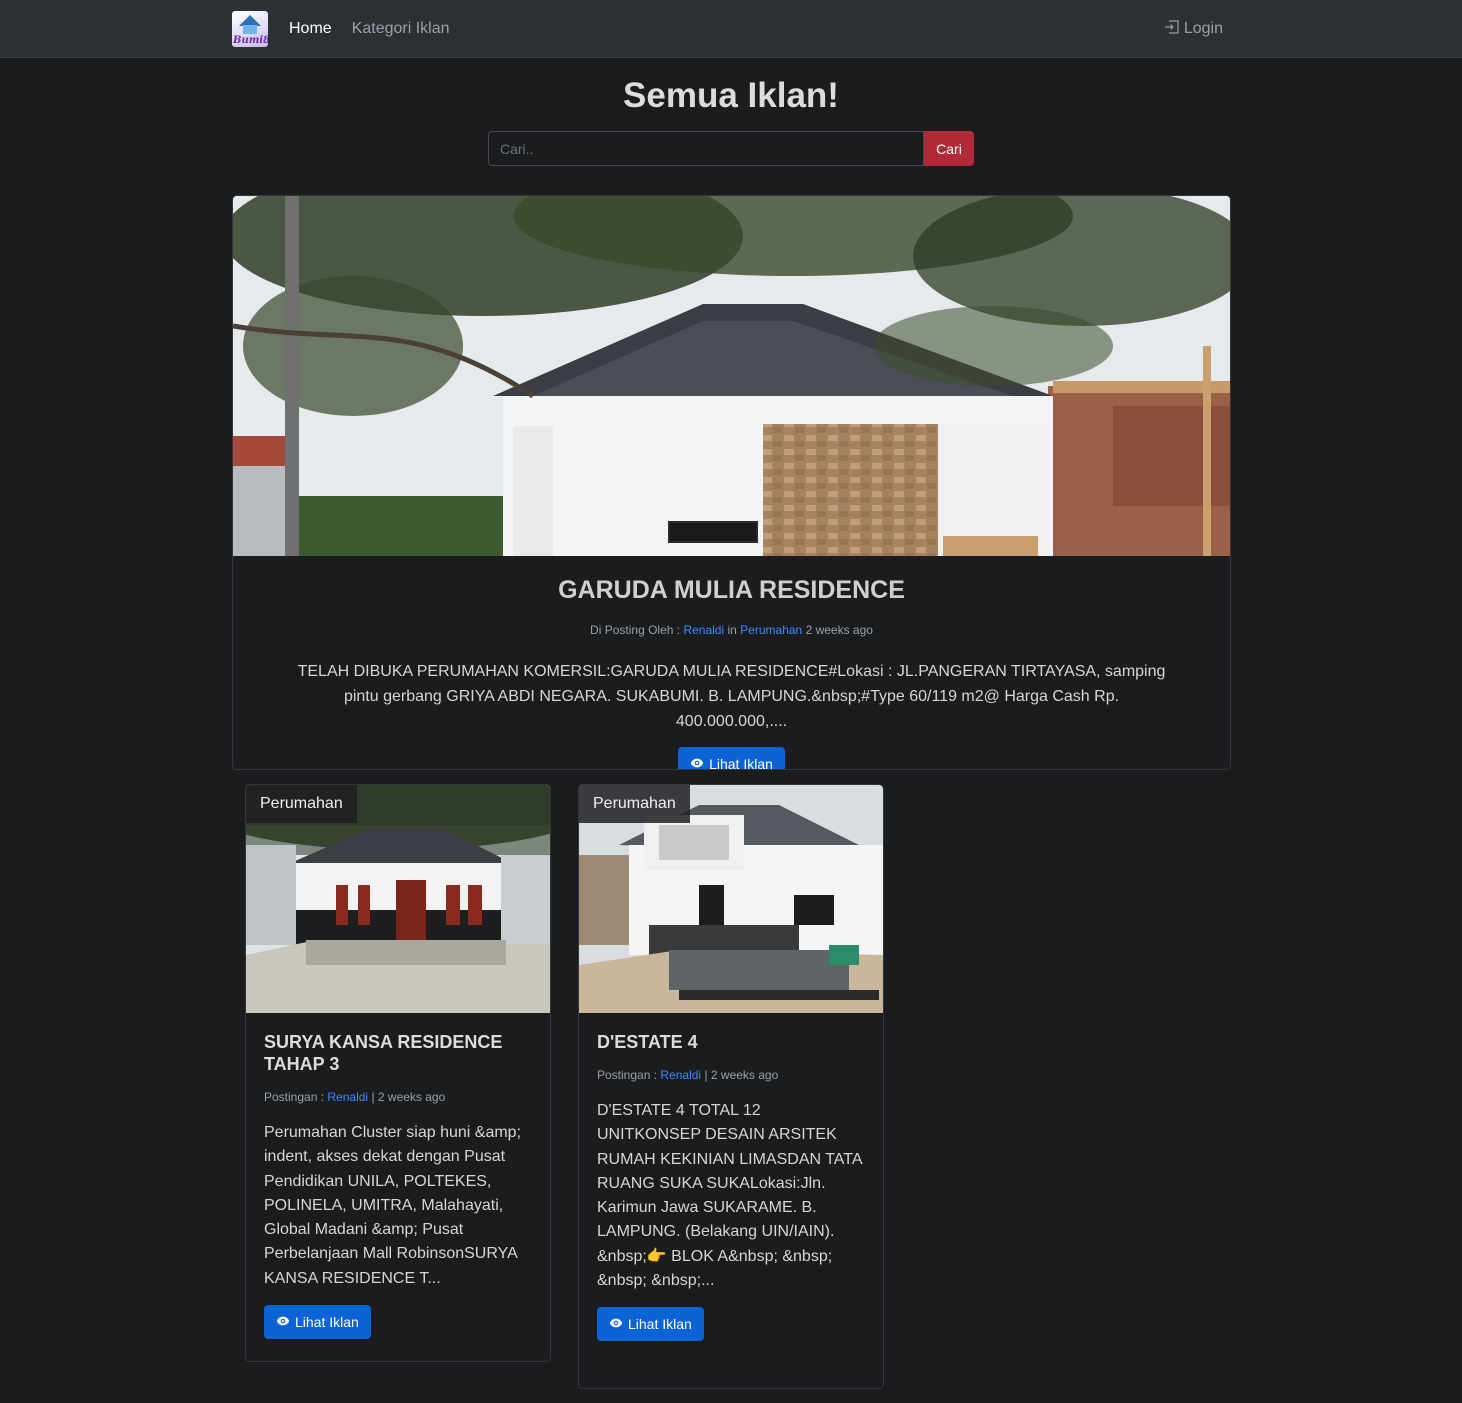 The height and width of the screenshot is (1403, 1462). I want to click on nav-home-link: Home, so click(310, 29).